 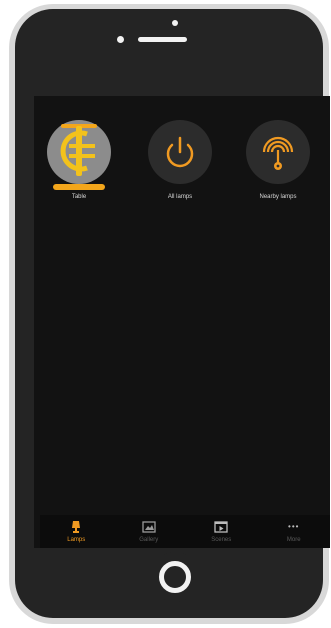 I want to click on power-icon, so click(x=180, y=152).